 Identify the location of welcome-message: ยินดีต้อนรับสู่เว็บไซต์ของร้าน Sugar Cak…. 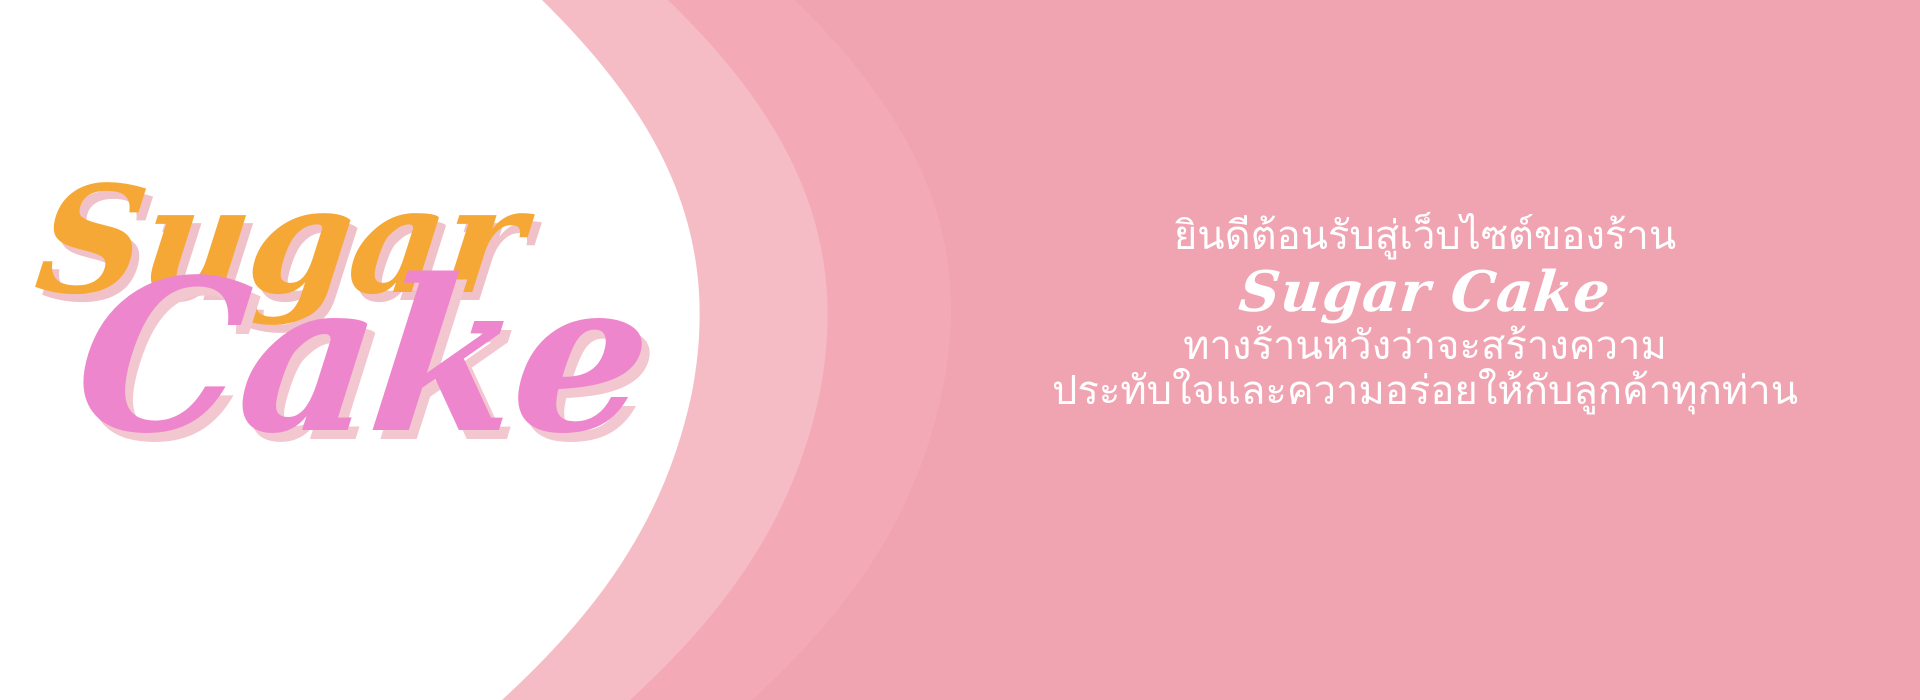
(1425, 314).